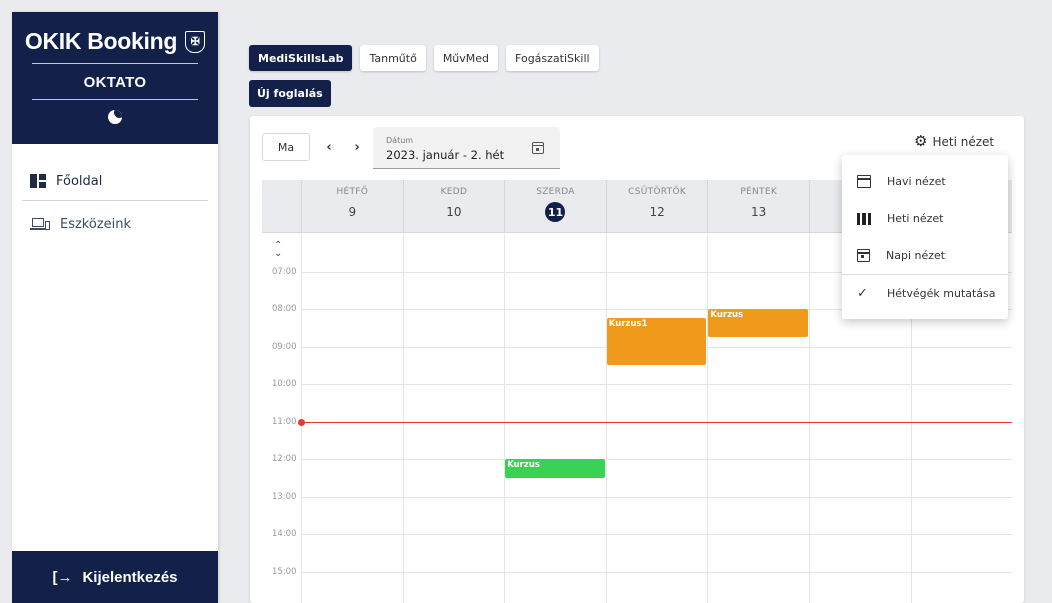 The image size is (1052, 603). Describe the element at coordinates (286, 147) in the screenshot. I see `today-button: Ma` at that location.